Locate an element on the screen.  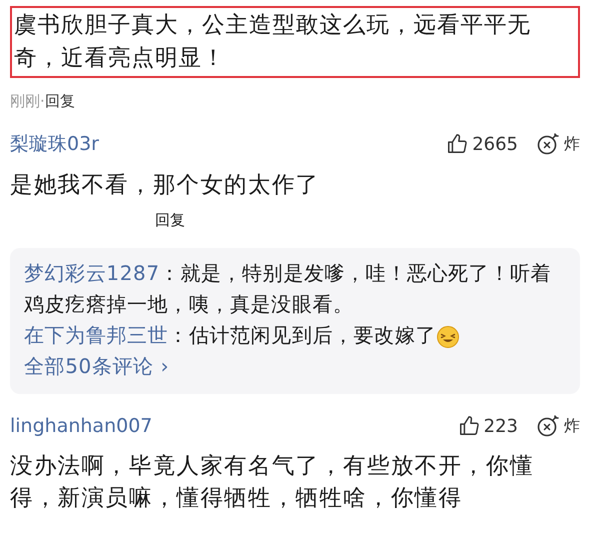
like-button: 223 is located at coordinates (488, 426).